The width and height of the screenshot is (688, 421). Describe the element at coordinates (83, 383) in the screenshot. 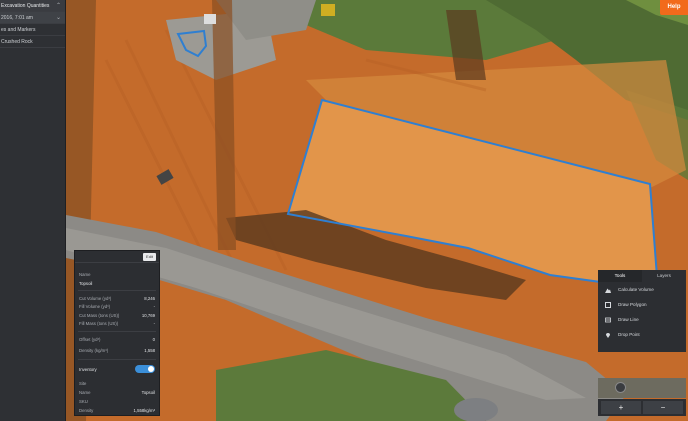

I see `site-label: Site` at that location.